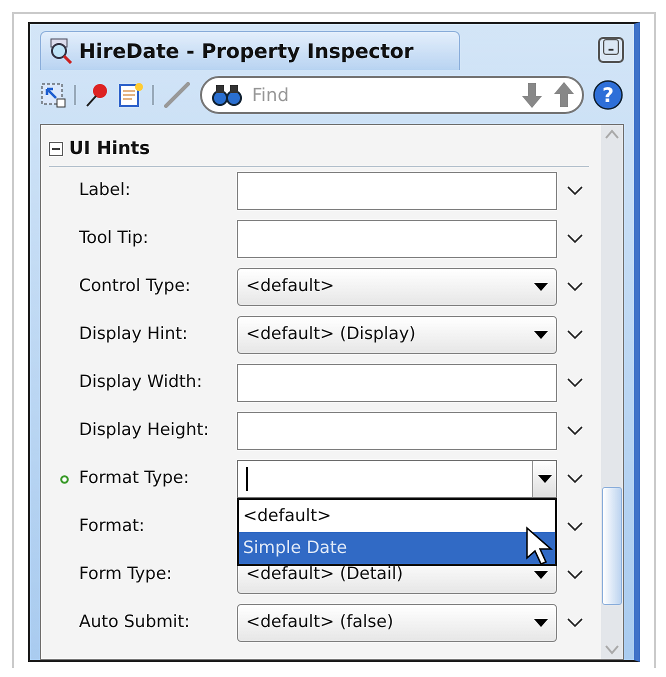 The width and height of the screenshot is (666, 677). What do you see at coordinates (397, 335) in the screenshot?
I see `dropdown-field: <default> (Display)` at bounding box center [397, 335].